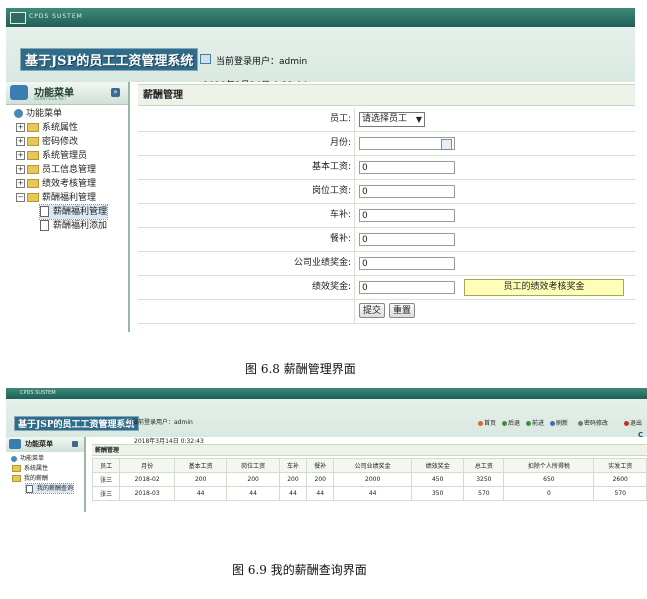  What do you see at coordinates (407, 167) in the screenshot?
I see `base-salary-input: 0` at bounding box center [407, 167].